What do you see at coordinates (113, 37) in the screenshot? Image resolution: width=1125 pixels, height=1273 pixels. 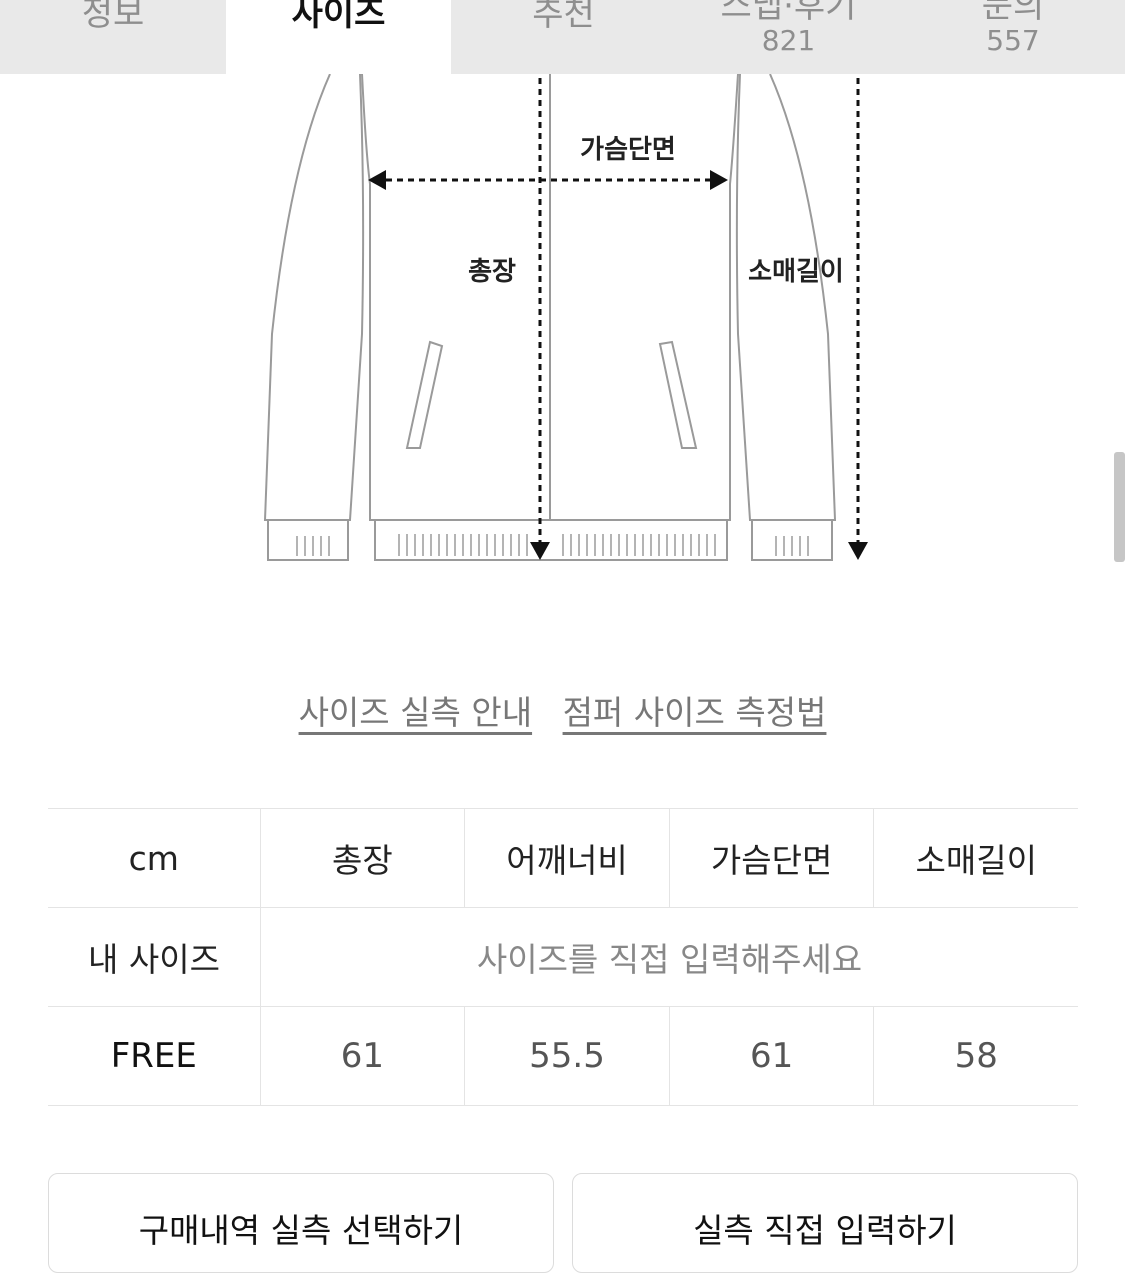 I see `tab-info: 정보` at bounding box center [113, 37].